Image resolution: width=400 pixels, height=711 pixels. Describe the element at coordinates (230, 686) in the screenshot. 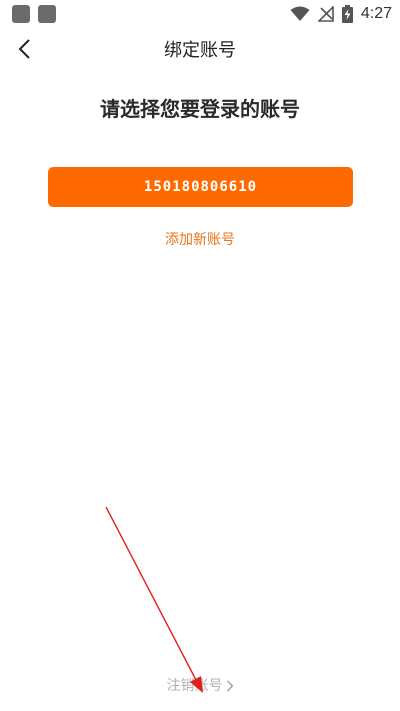

I see `chevron-right-icon` at that location.